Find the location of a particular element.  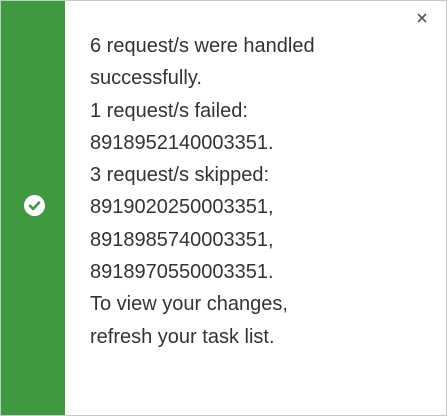

close-icon is located at coordinates (422, 18).